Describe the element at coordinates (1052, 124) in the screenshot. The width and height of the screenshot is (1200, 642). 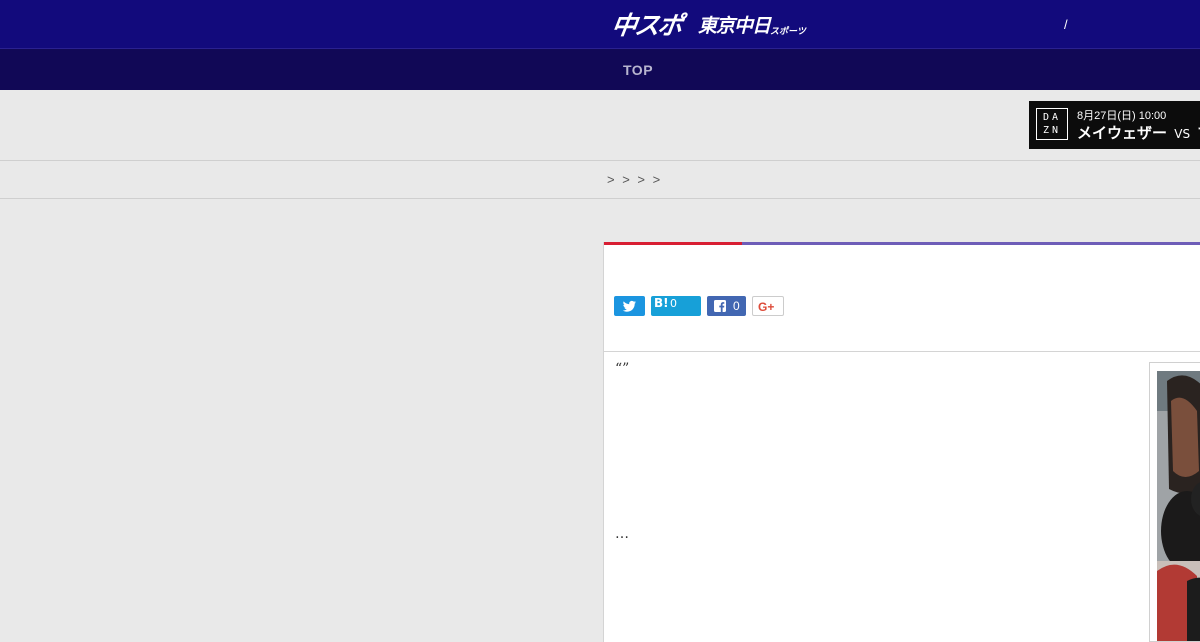
I see `dazn-logo: DA ZN` at that location.